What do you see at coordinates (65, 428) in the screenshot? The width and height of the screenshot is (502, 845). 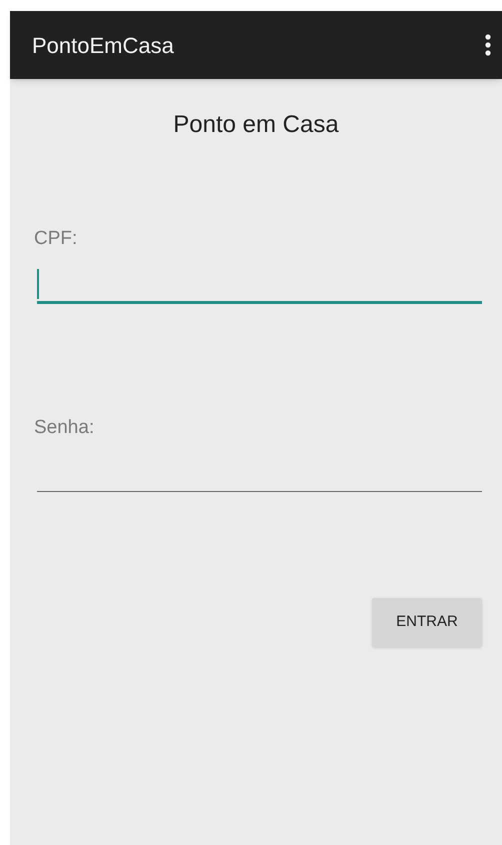 I see `field-label: Senha:` at bounding box center [65, 428].